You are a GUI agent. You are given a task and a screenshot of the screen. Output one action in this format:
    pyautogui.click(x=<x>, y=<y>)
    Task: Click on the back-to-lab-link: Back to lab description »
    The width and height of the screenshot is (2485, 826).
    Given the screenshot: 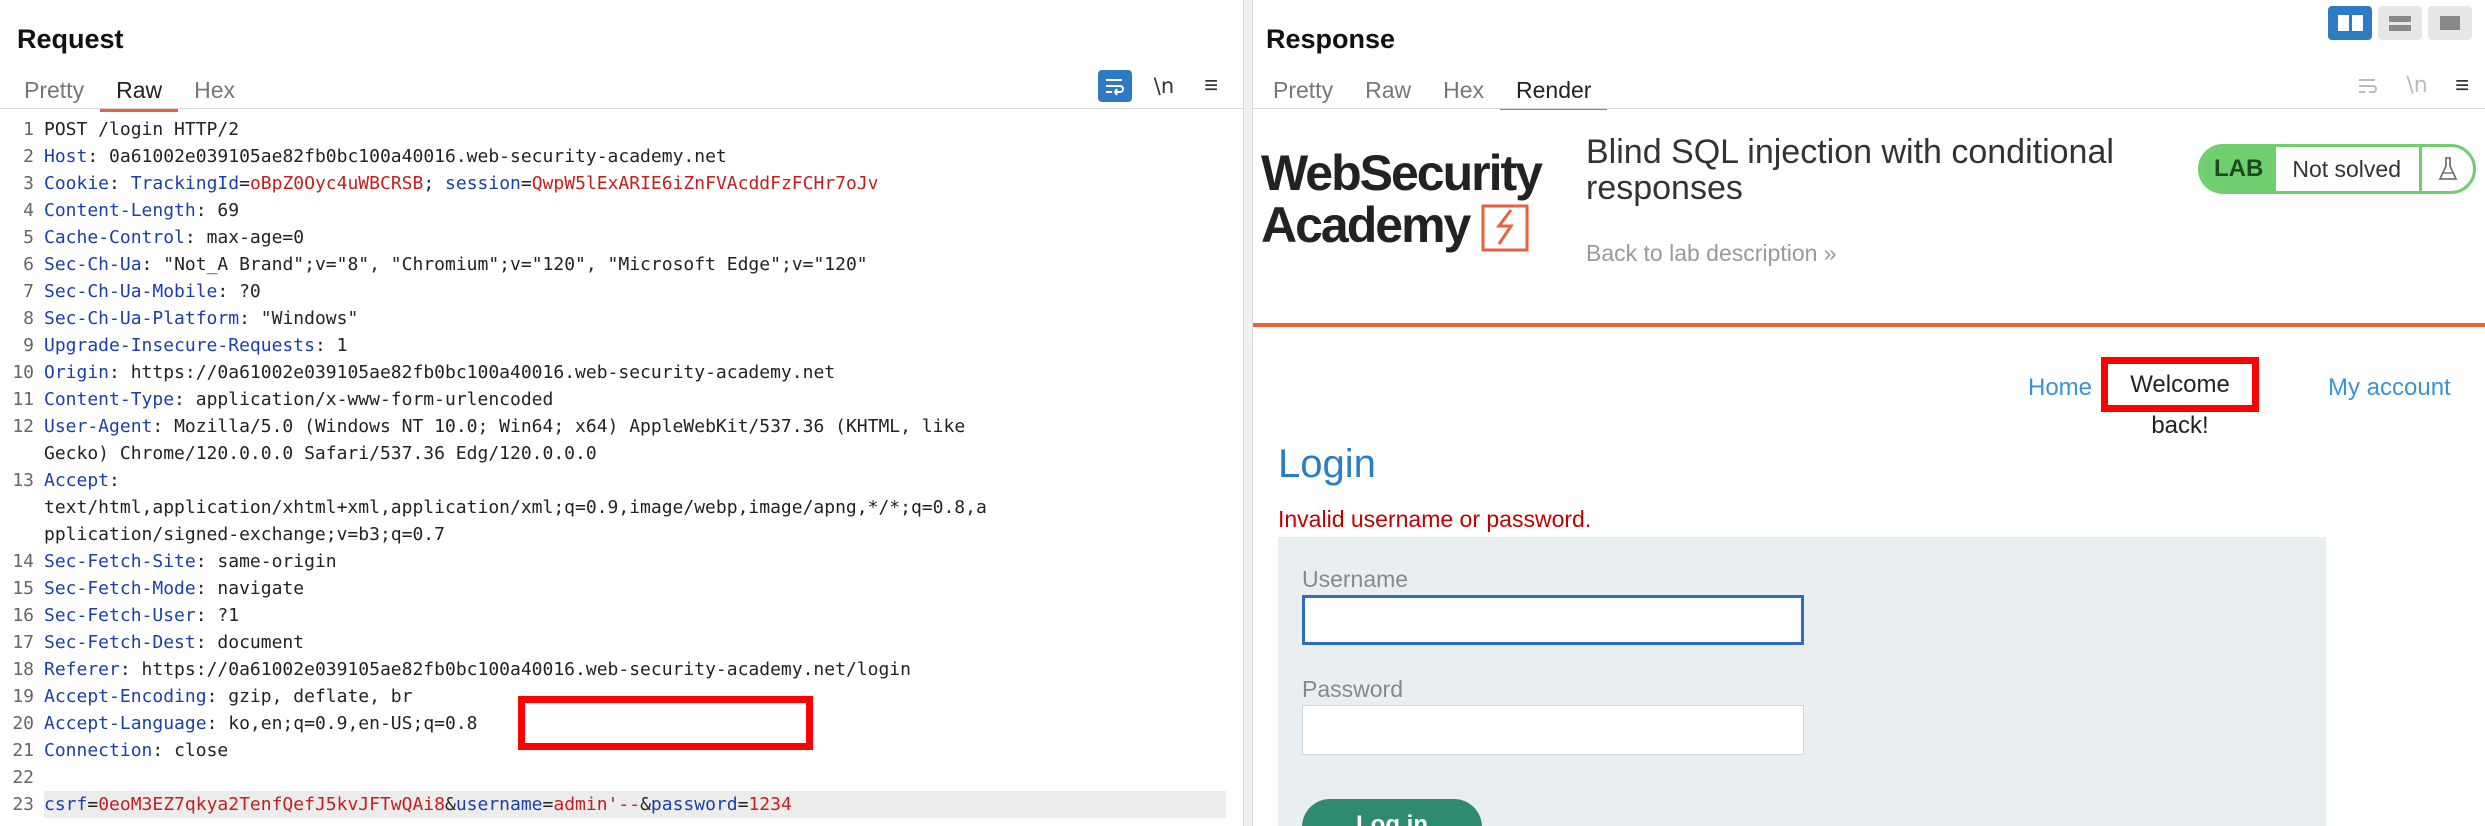 What is the action you would take?
    pyautogui.click(x=1711, y=253)
    